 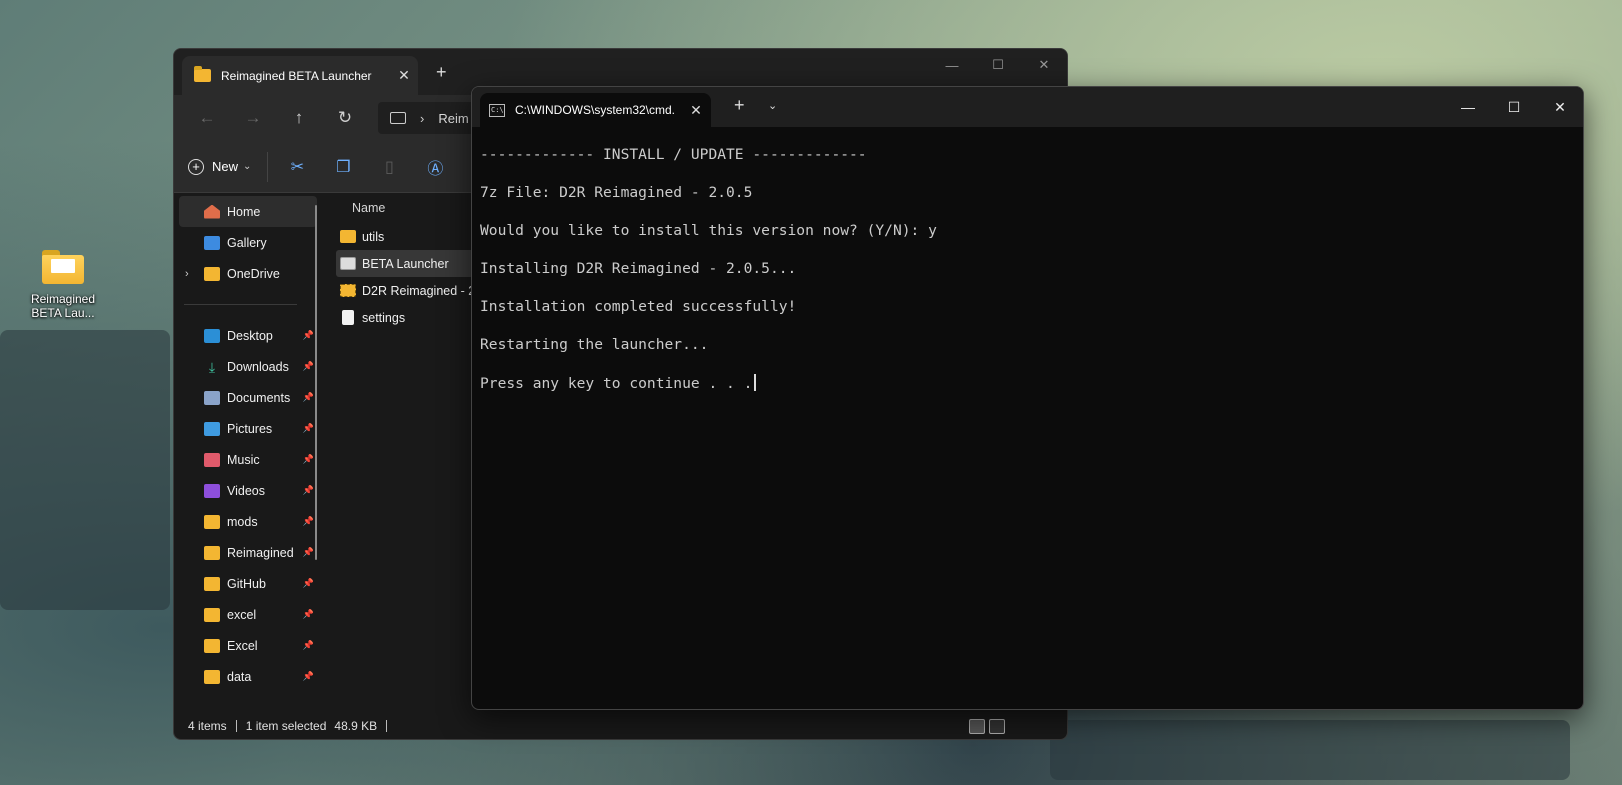 What do you see at coordinates (212, 211) in the screenshot?
I see `home-icon` at bounding box center [212, 211].